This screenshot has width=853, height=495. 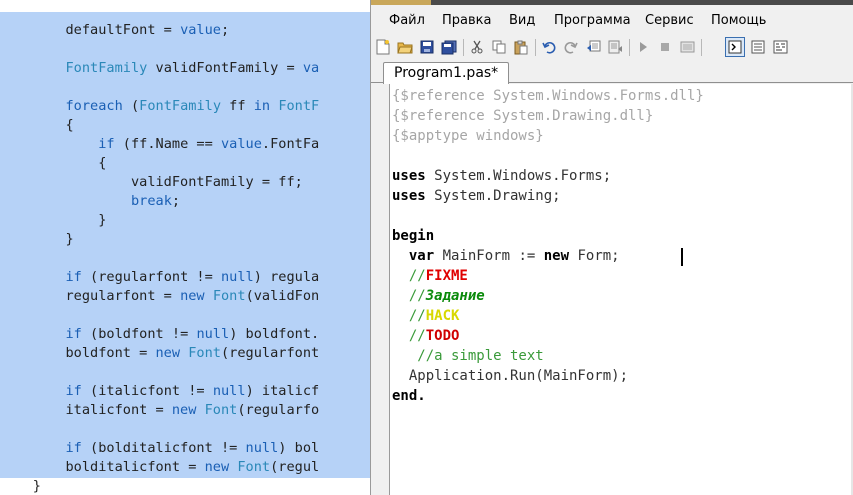 I want to click on code-token: va, so click(x=311, y=68).